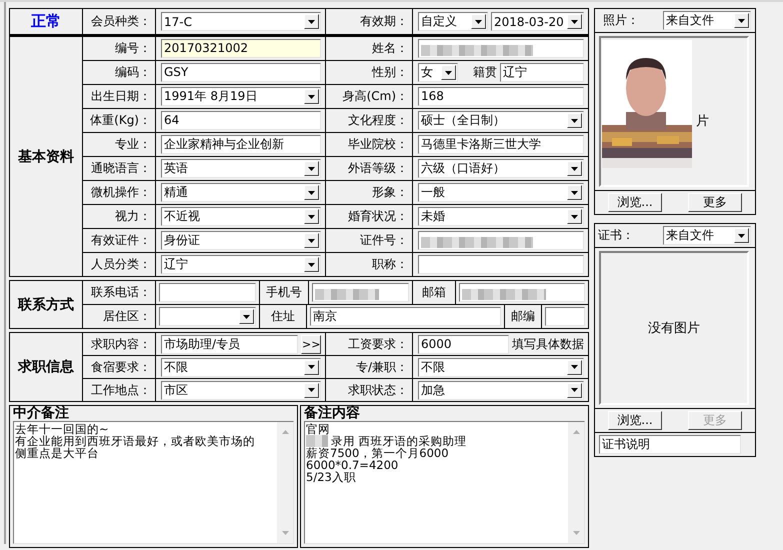 Image resolution: width=783 pixels, height=550 pixels. I want to click on field-label: 照片：, so click(621, 20).